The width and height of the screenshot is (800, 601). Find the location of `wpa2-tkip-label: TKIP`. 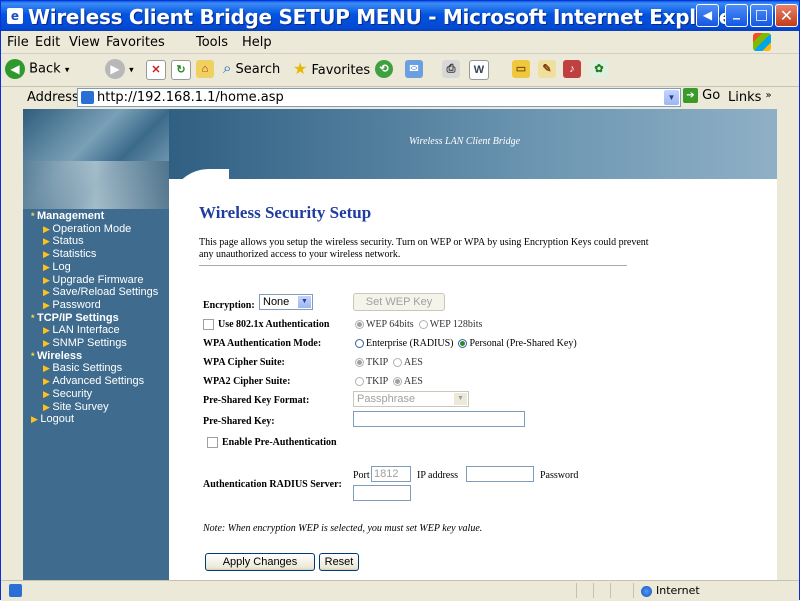

wpa2-tkip-label: TKIP is located at coordinates (377, 381).